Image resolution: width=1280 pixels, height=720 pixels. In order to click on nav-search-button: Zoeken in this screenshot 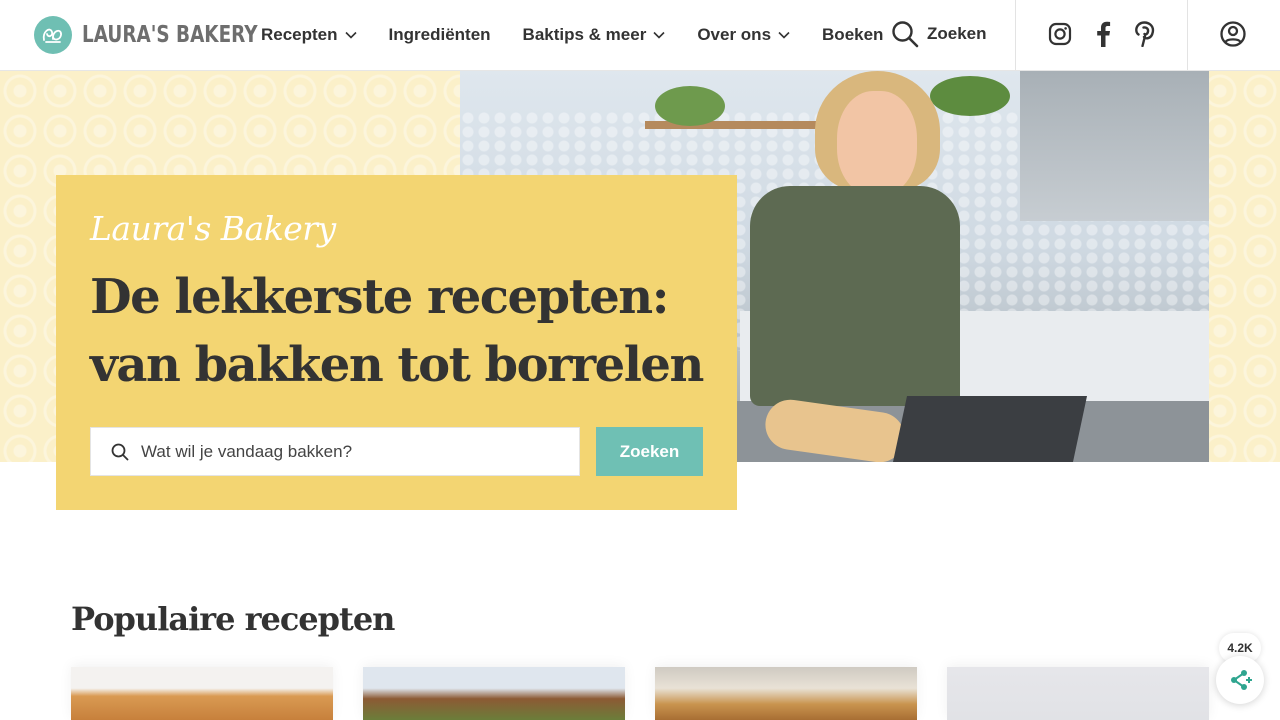, I will do `click(939, 34)`.